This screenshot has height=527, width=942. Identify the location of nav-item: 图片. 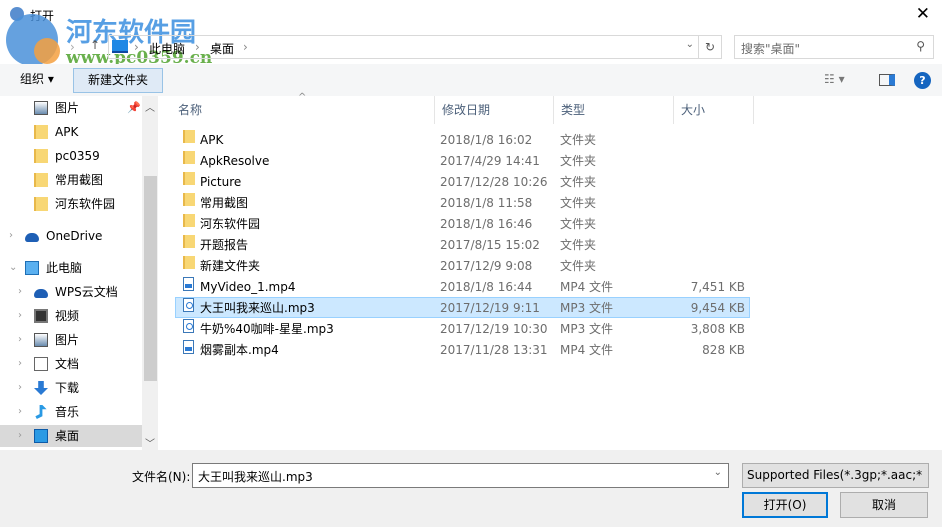
(71, 108).